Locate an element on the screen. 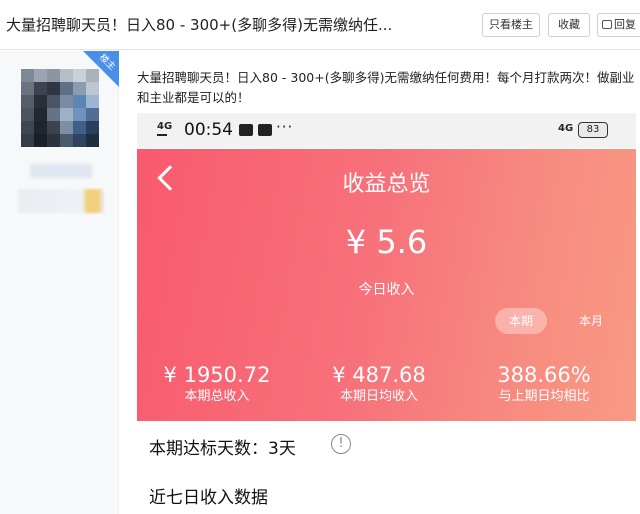  signal-icon: 4G is located at coordinates (164, 129).